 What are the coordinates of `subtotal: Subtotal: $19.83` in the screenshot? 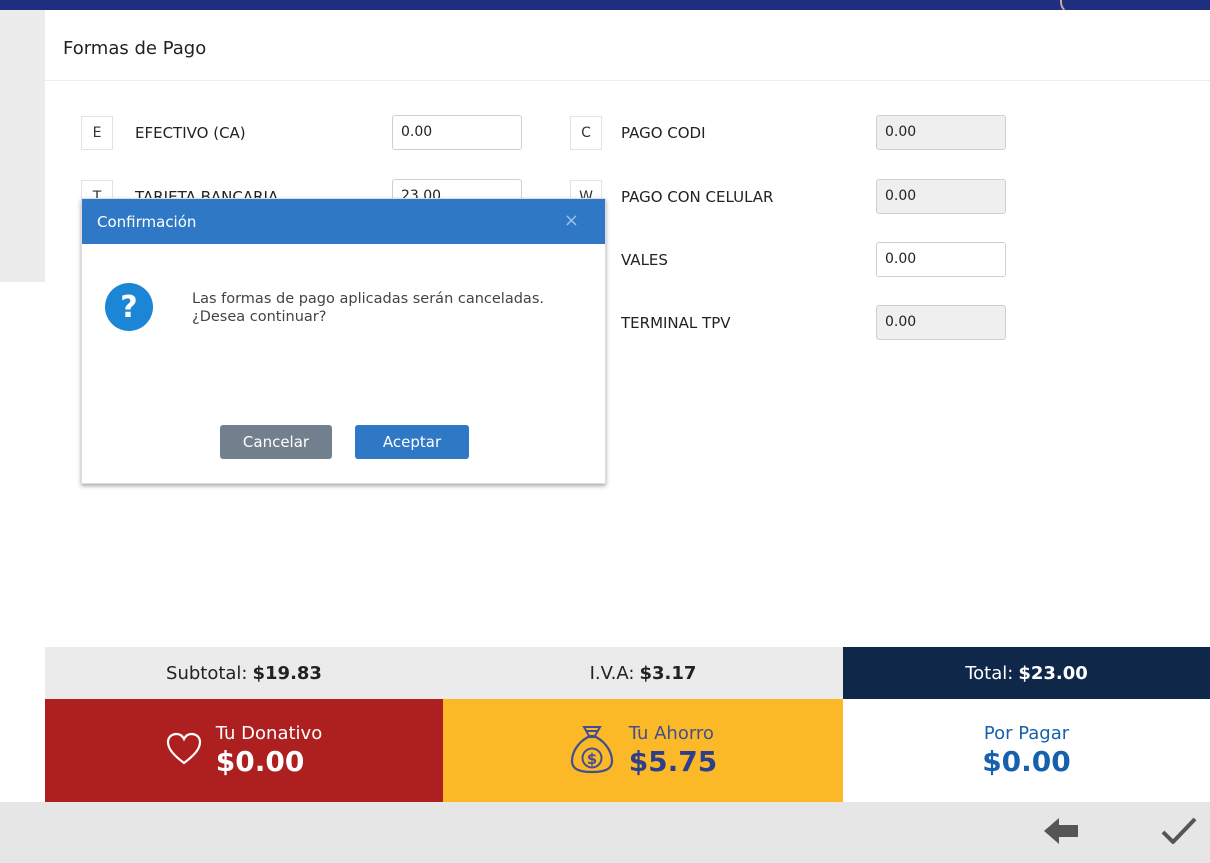 It's located at (244, 673).